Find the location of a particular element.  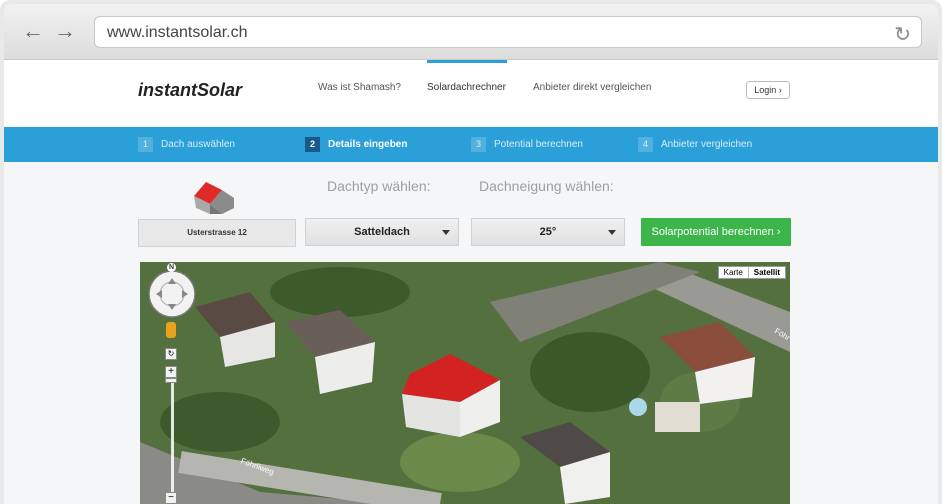

nav-link-anbieter: Anbieter direkt vergleichen is located at coordinates (592, 87).